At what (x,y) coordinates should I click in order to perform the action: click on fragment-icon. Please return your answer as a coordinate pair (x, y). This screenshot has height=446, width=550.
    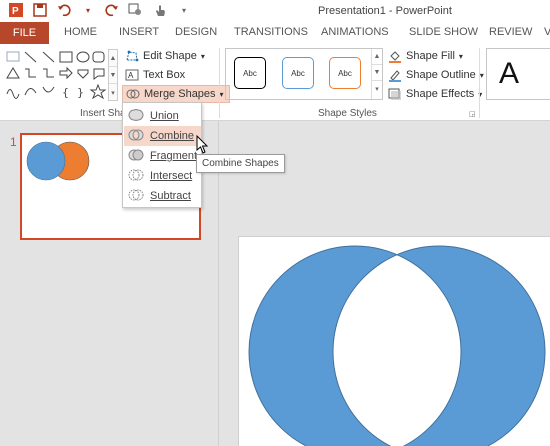
    Looking at the image, I should click on (136, 156).